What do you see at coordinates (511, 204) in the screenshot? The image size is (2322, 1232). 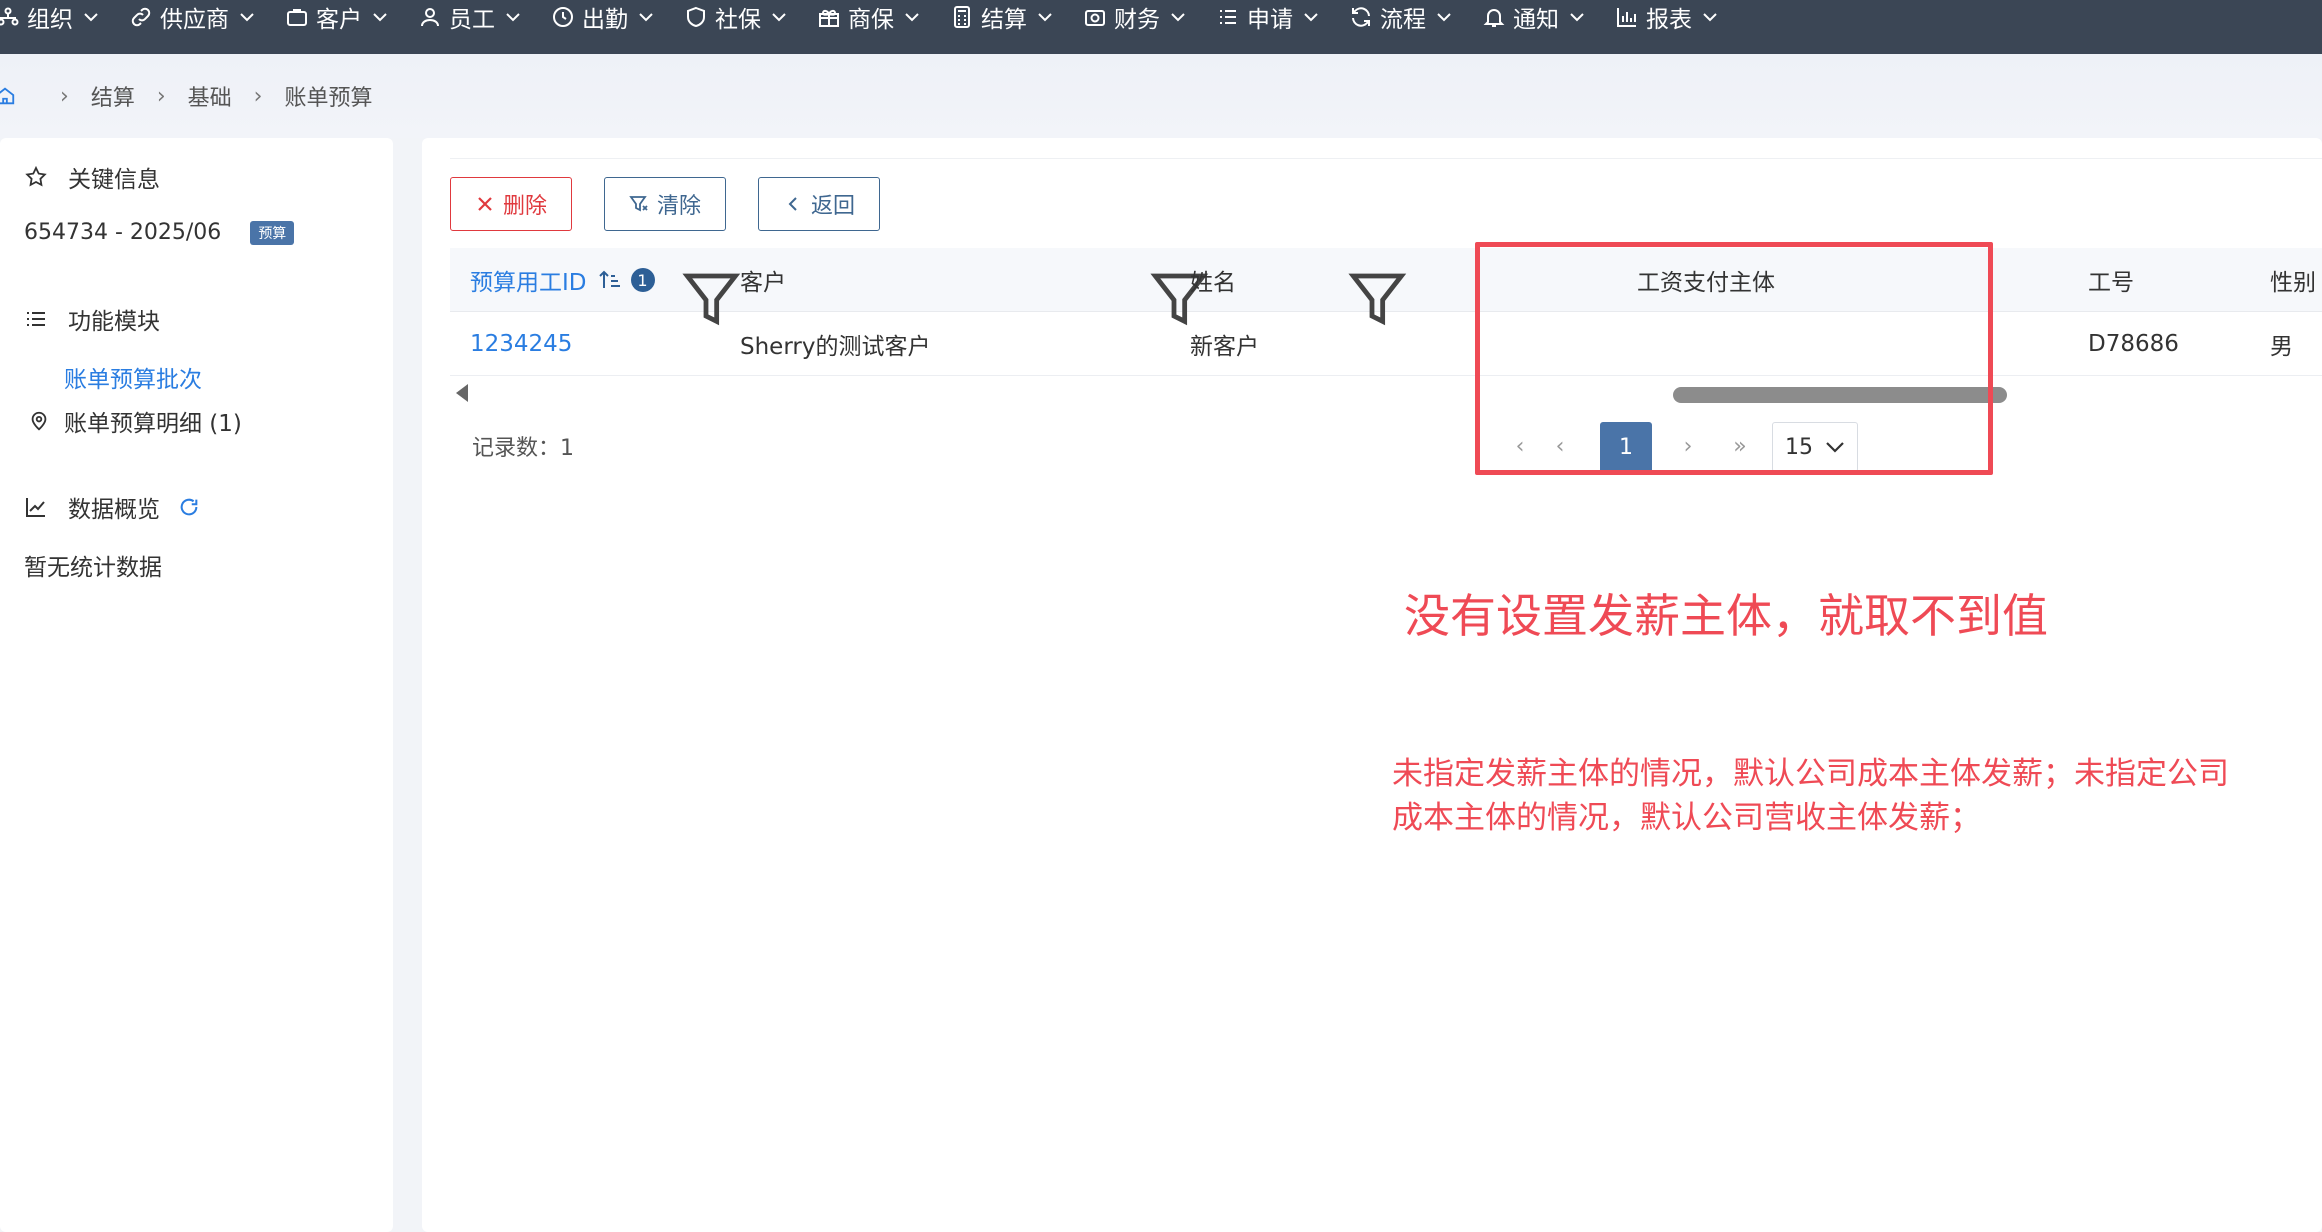 I see `delete-button: 删除` at bounding box center [511, 204].